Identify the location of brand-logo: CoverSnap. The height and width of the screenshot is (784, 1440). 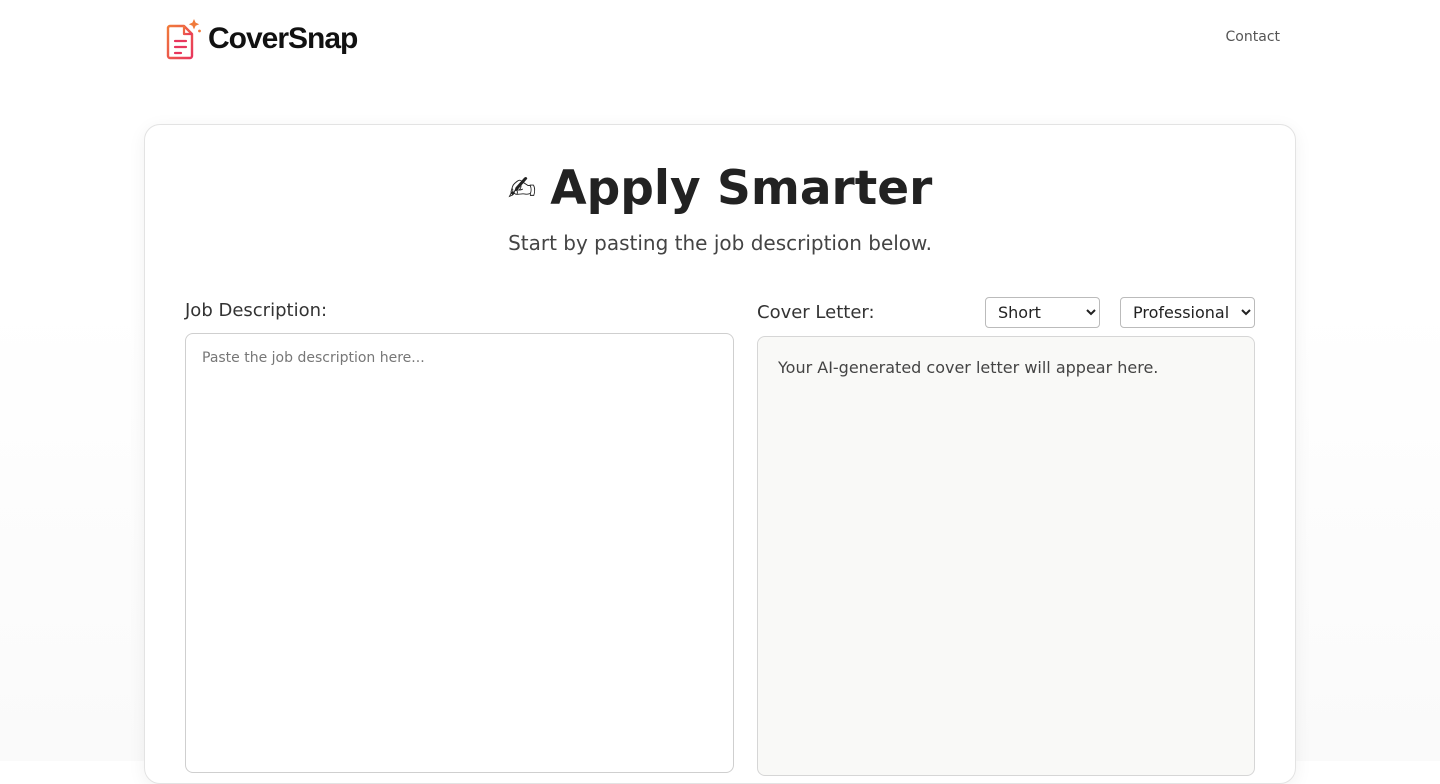
(262, 39).